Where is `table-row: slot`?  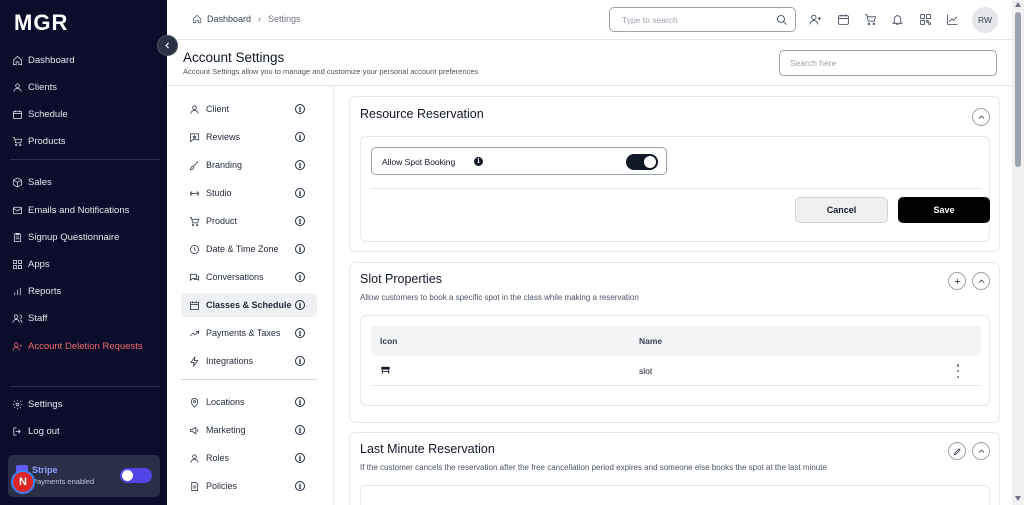 table-row: slot is located at coordinates (676, 371).